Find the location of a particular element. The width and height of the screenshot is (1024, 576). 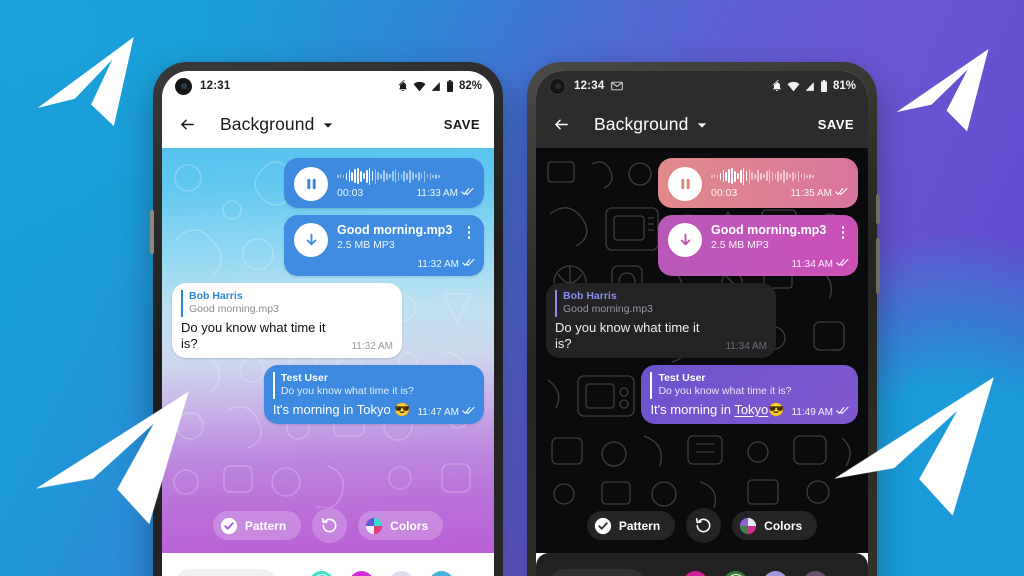

message-time: 11:35 AM is located at coordinates (811, 193).